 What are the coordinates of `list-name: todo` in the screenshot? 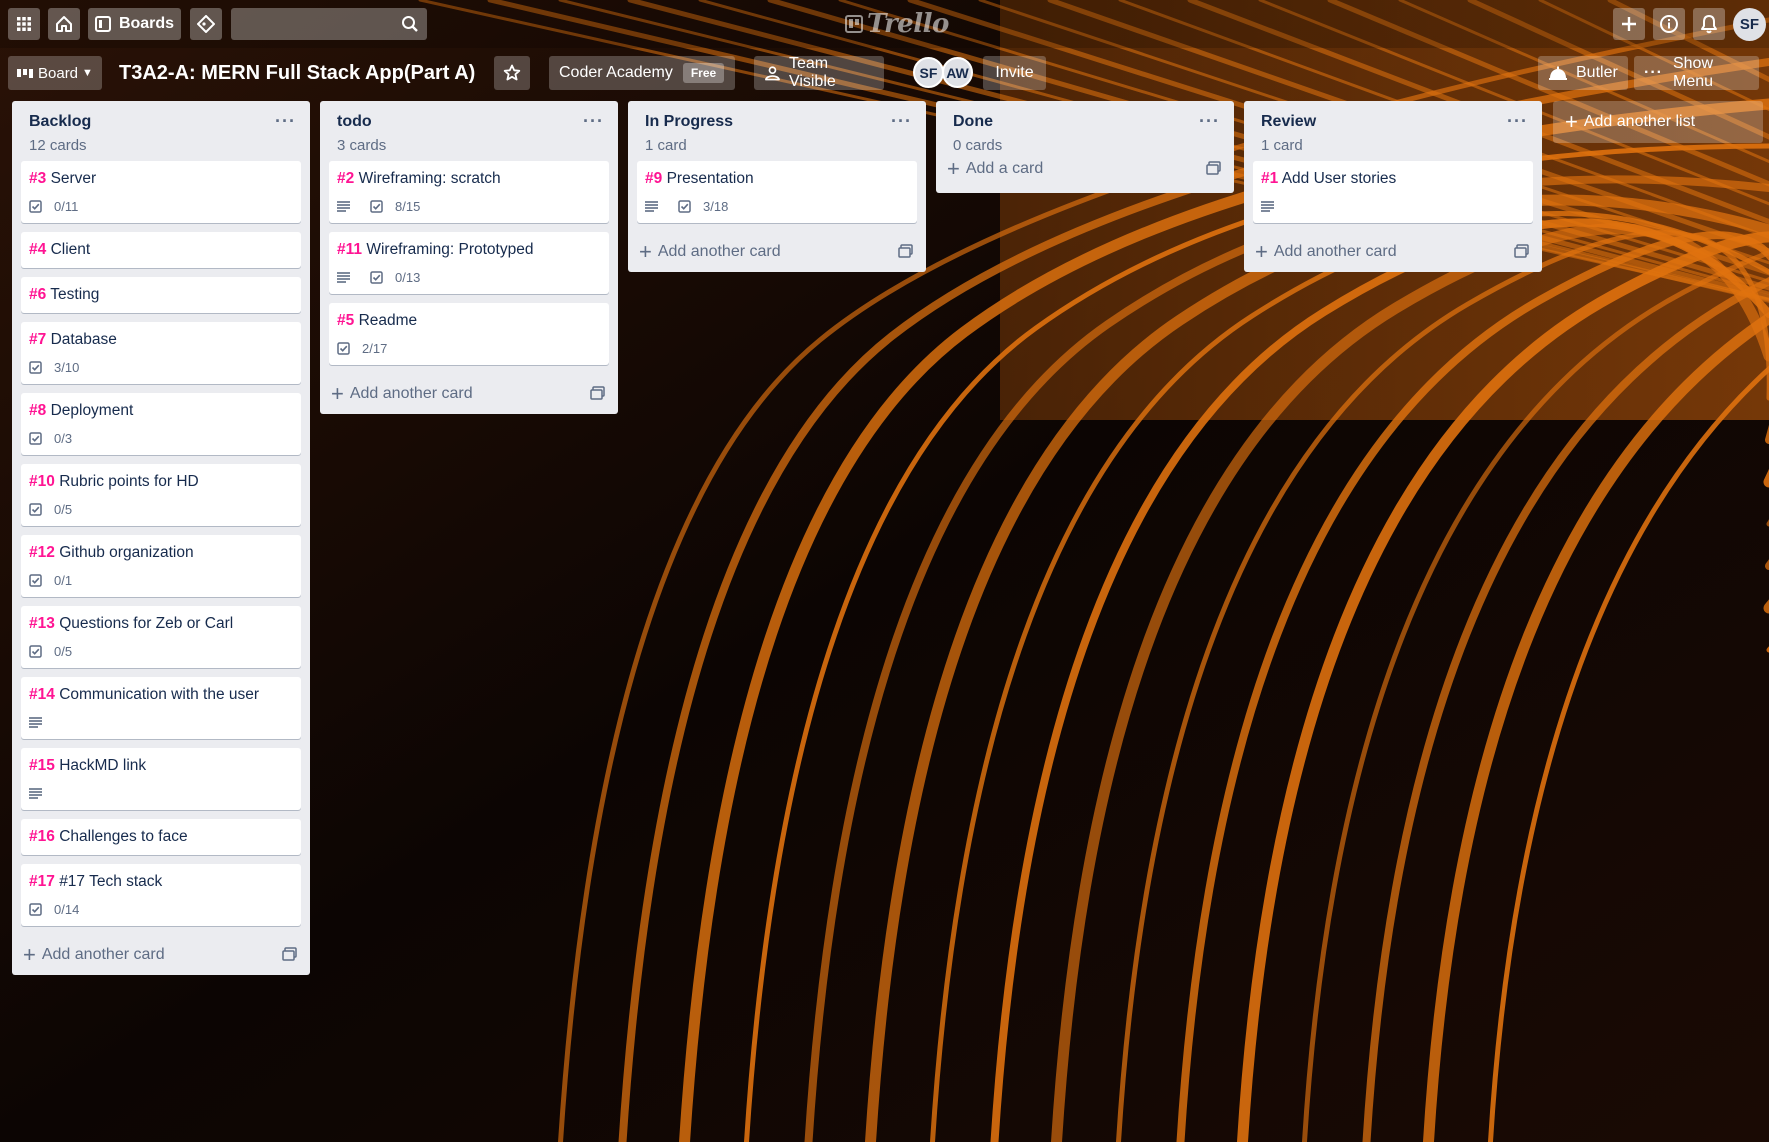 It's located at (469, 122).